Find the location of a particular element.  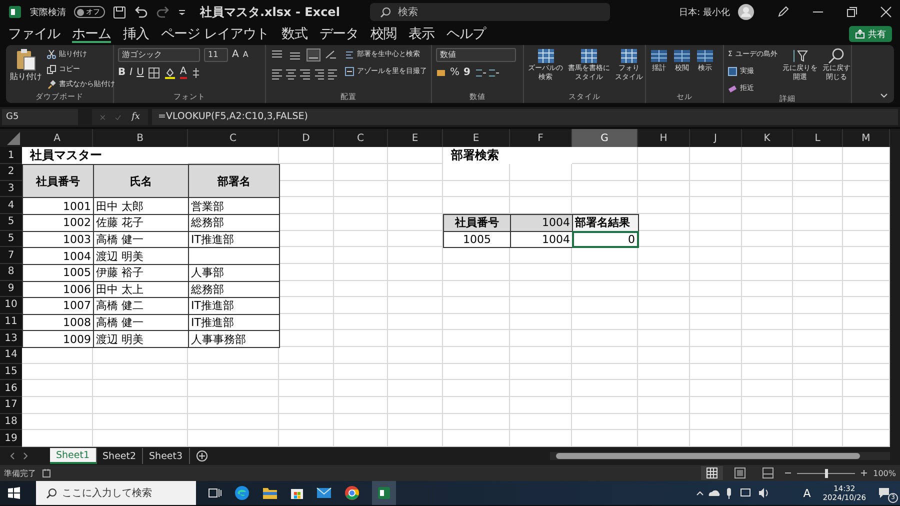

grow-font-button: A is located at coordinates (235, 55).